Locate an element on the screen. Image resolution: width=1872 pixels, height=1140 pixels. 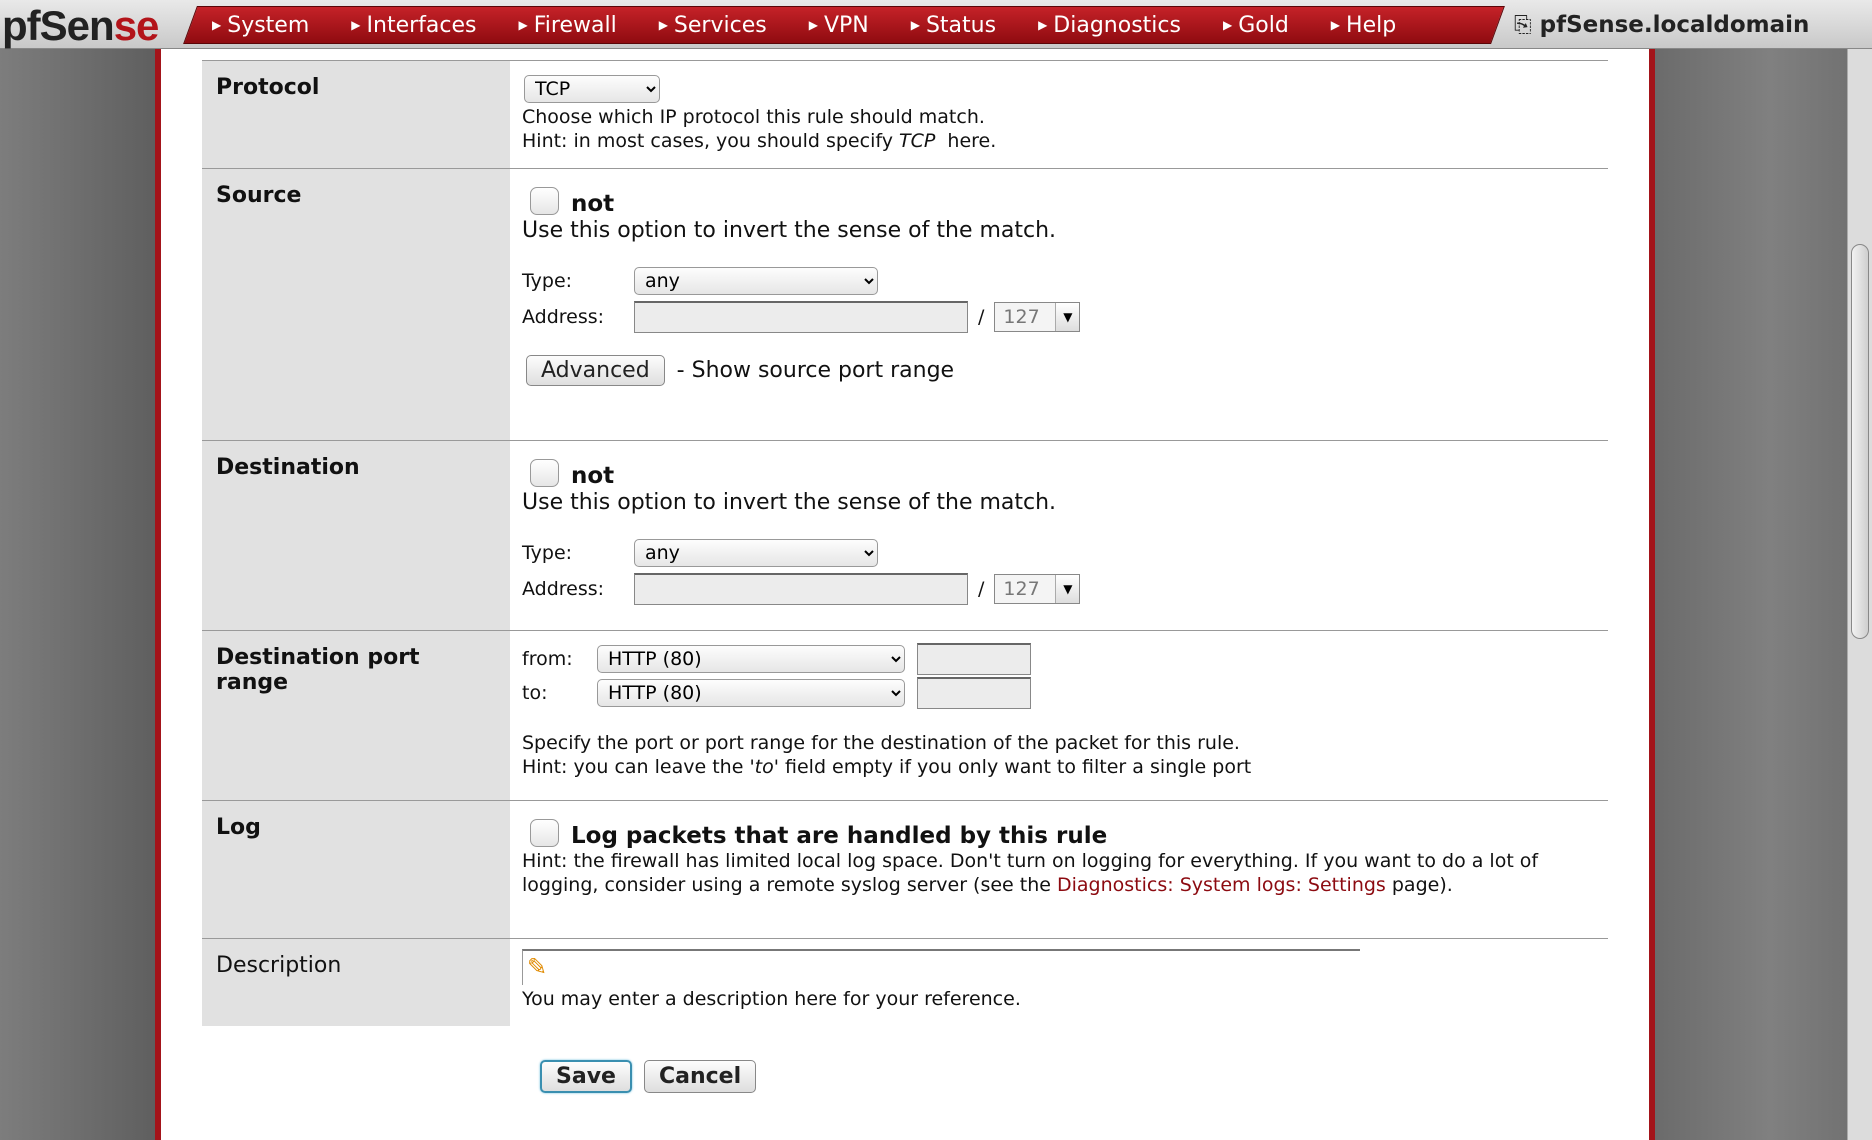
menu-vpn-label: VPN is located at coordinates (846, 25).